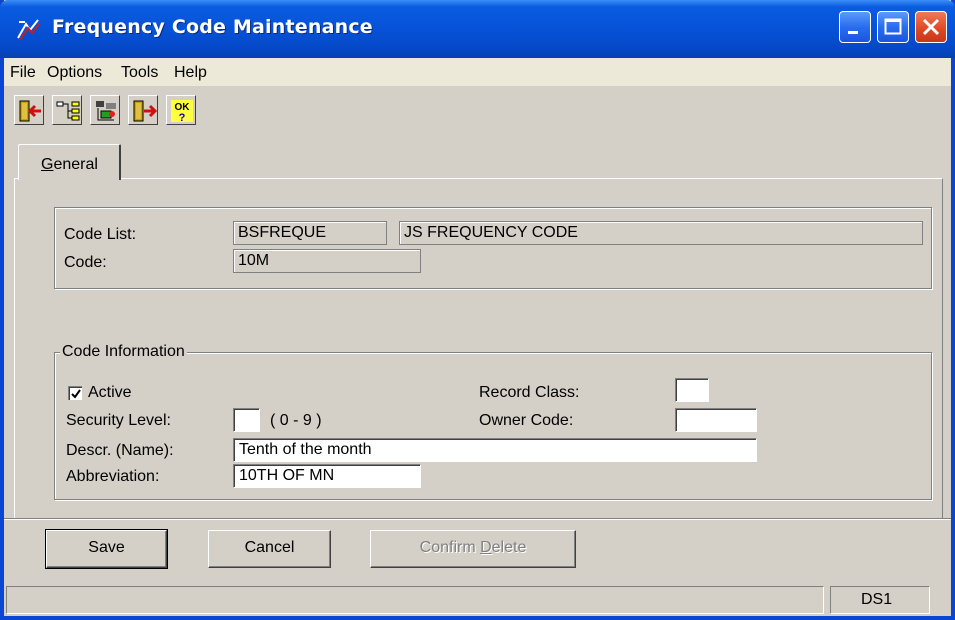 The image size is (955, 620). What do you see at coordinates (880, 600) in the screenshot?
I see `status-pane-datasource: DS1` at bounding box center [880, 600].